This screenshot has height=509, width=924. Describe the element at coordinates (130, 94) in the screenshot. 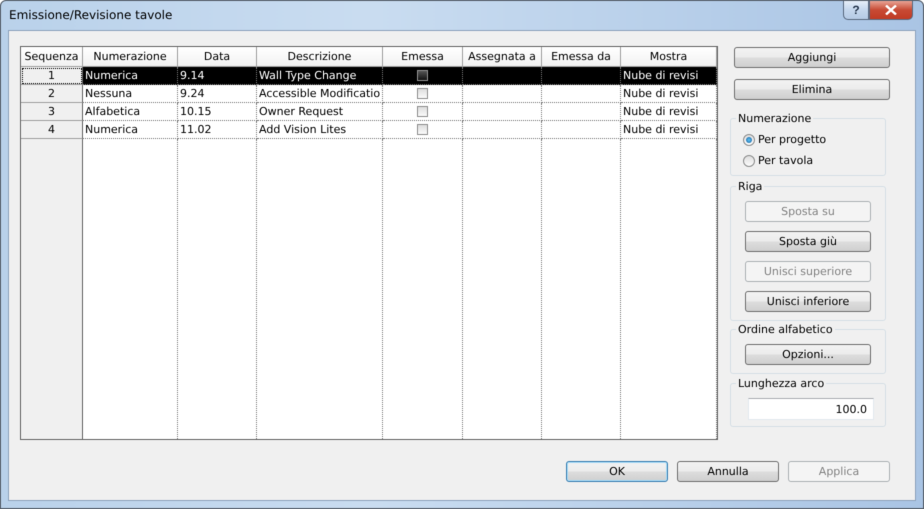

I see `table-cell: Nessuna` at that location.